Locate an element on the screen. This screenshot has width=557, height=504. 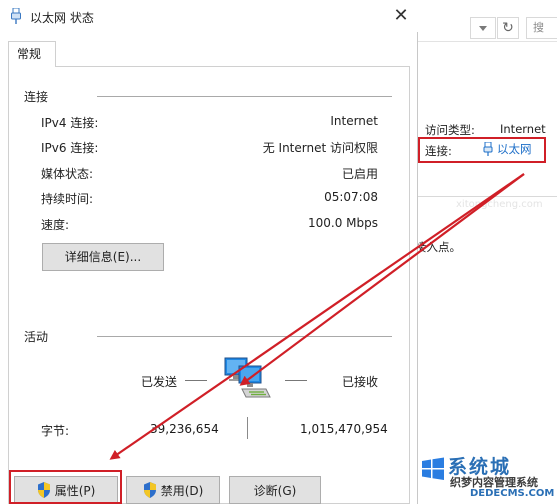
dialog-titlebar: 以太网 状态 ✕ is located at coordinates (209, 16).